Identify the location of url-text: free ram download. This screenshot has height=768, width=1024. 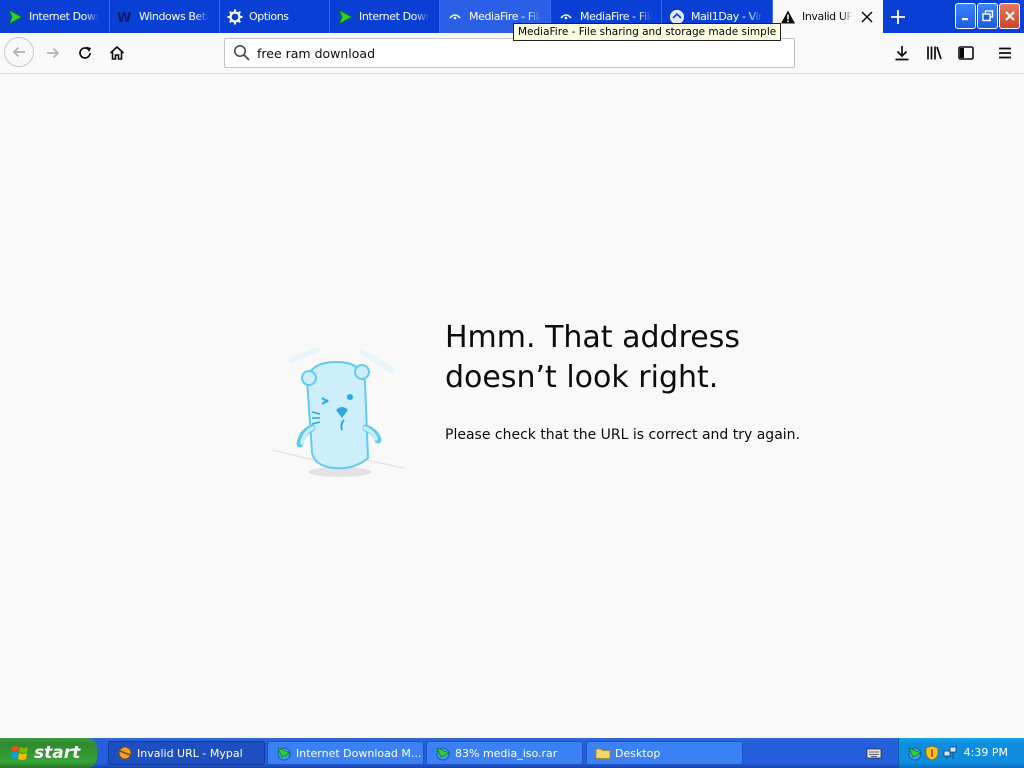
(316, 53).